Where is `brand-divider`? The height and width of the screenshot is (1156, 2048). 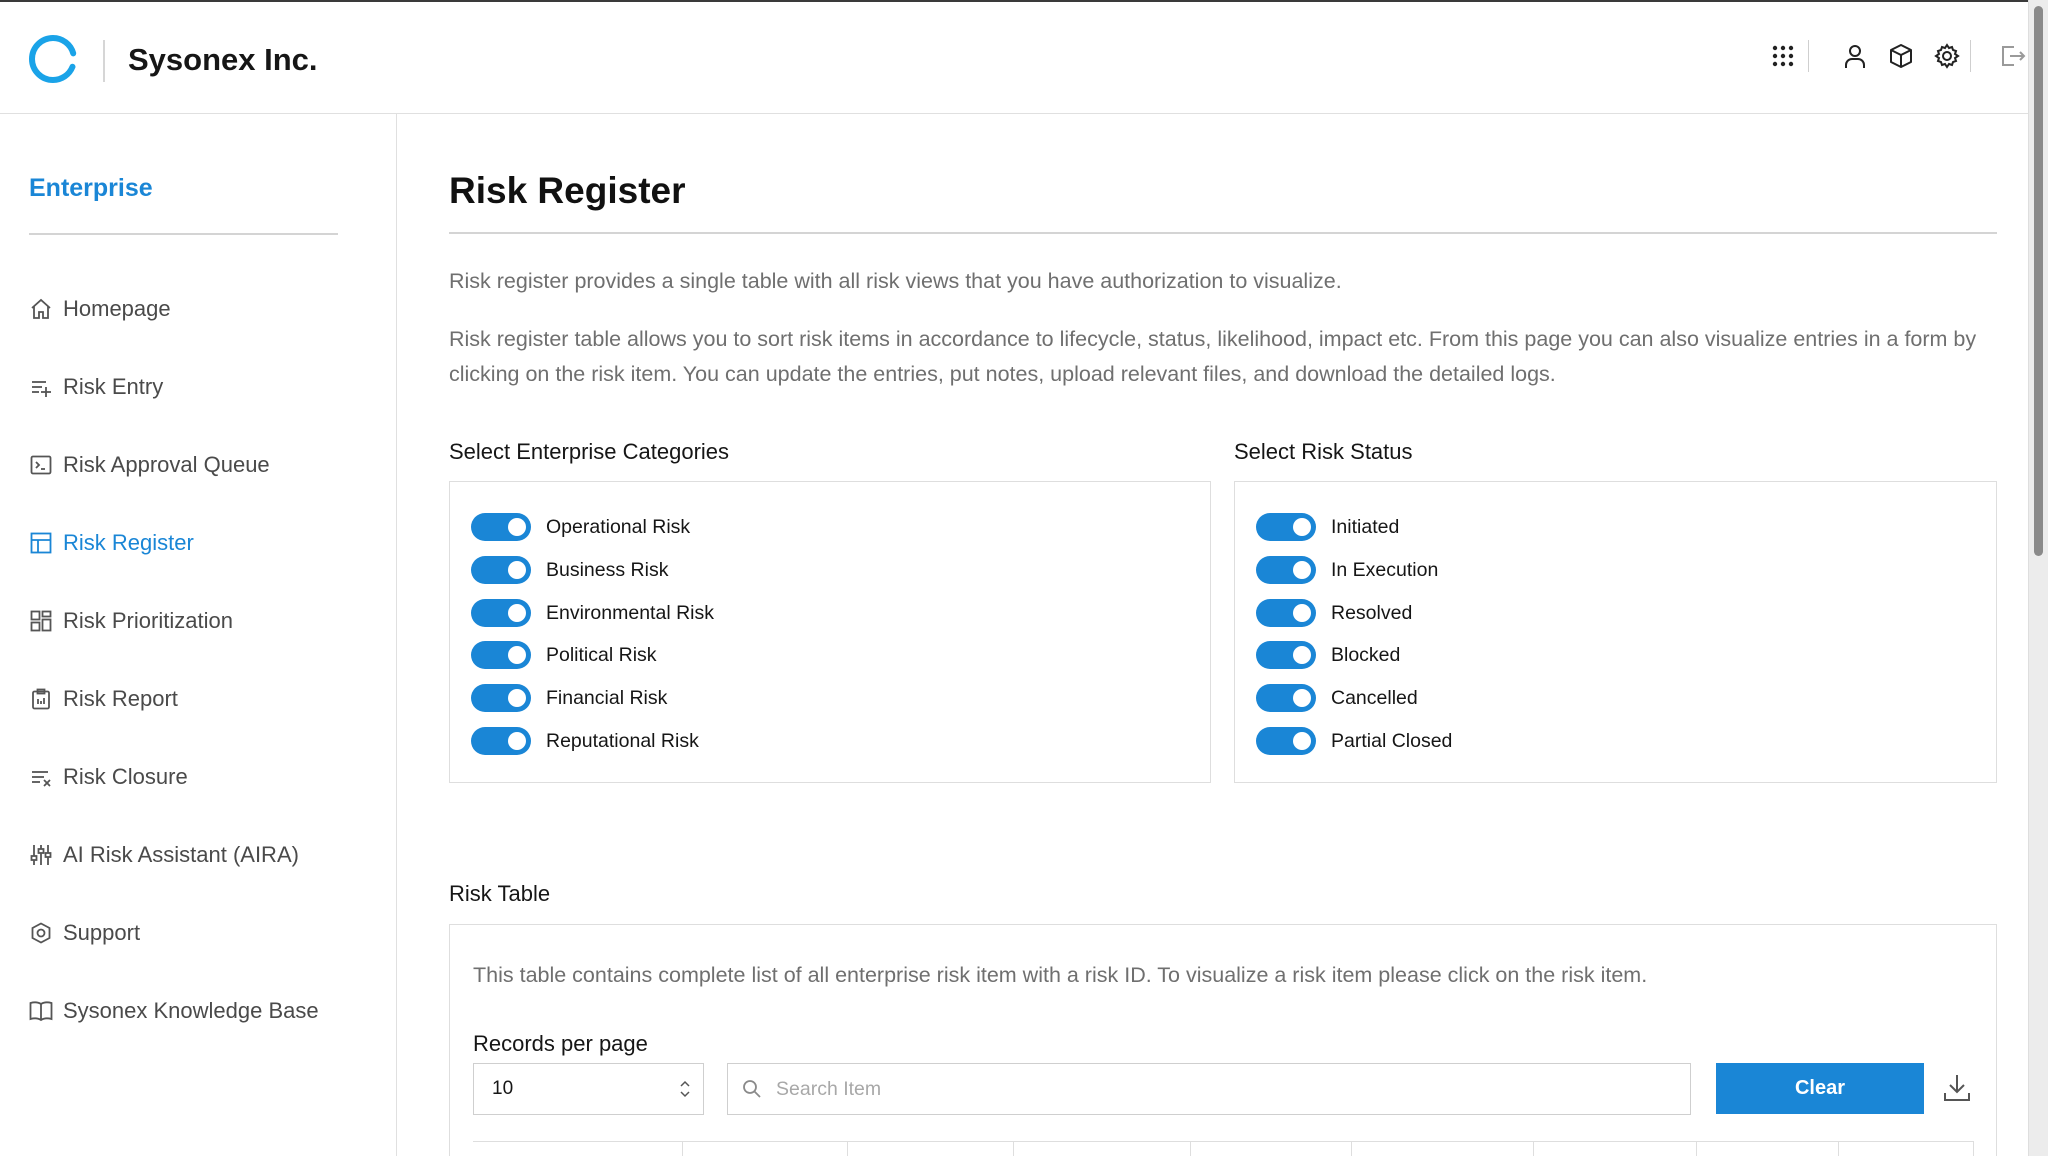
brand-divider is located at coordinates (104, 61).